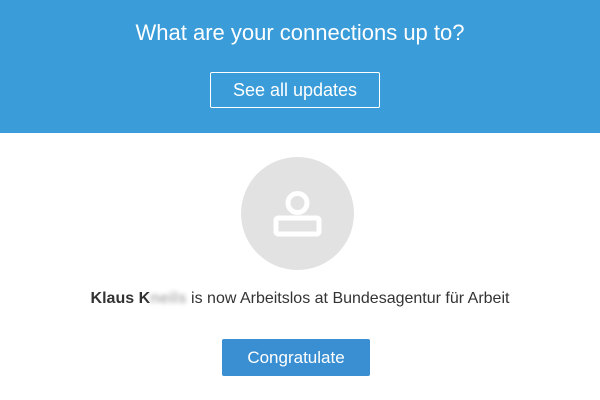  I want to click on see-all-updates-button: See all updates, so click(295, 90).